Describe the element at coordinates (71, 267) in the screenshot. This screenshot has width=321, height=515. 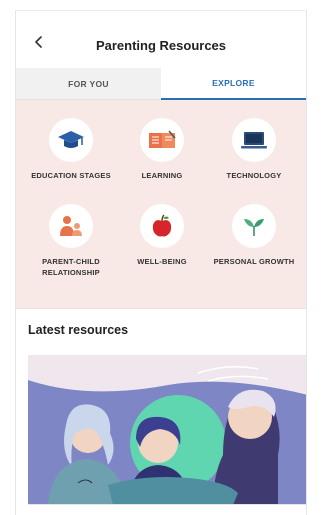
I see `category-label: PARENT-CHILD RELATIONSHIP` at that location.